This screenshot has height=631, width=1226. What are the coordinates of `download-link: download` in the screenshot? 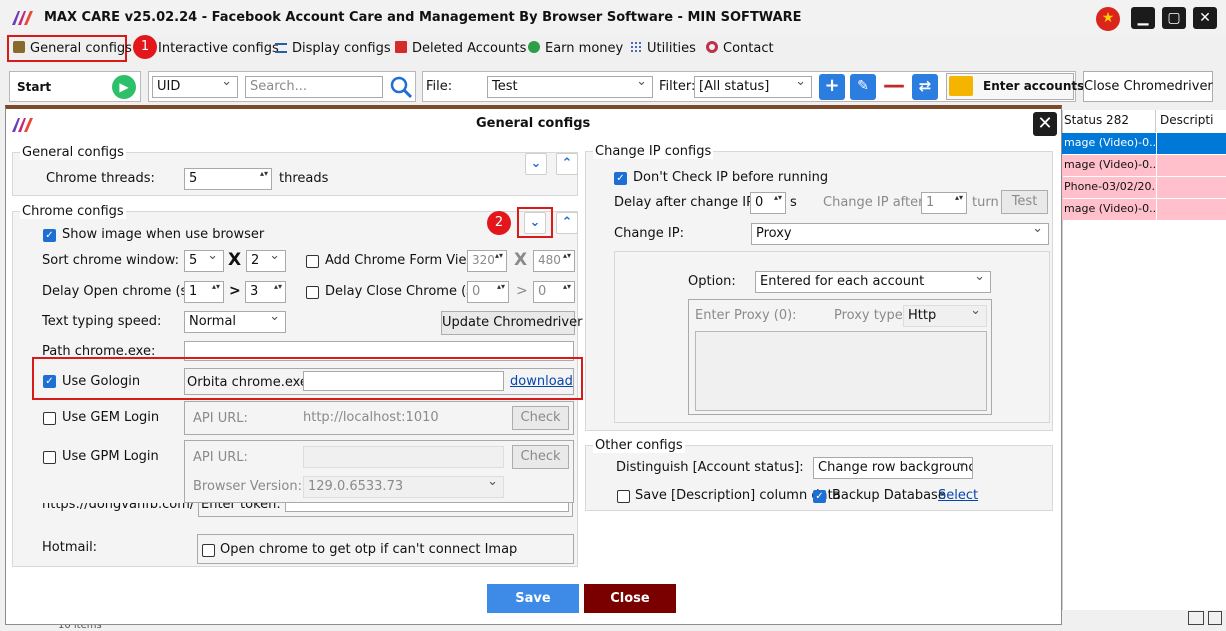 It's located at (541, 381).